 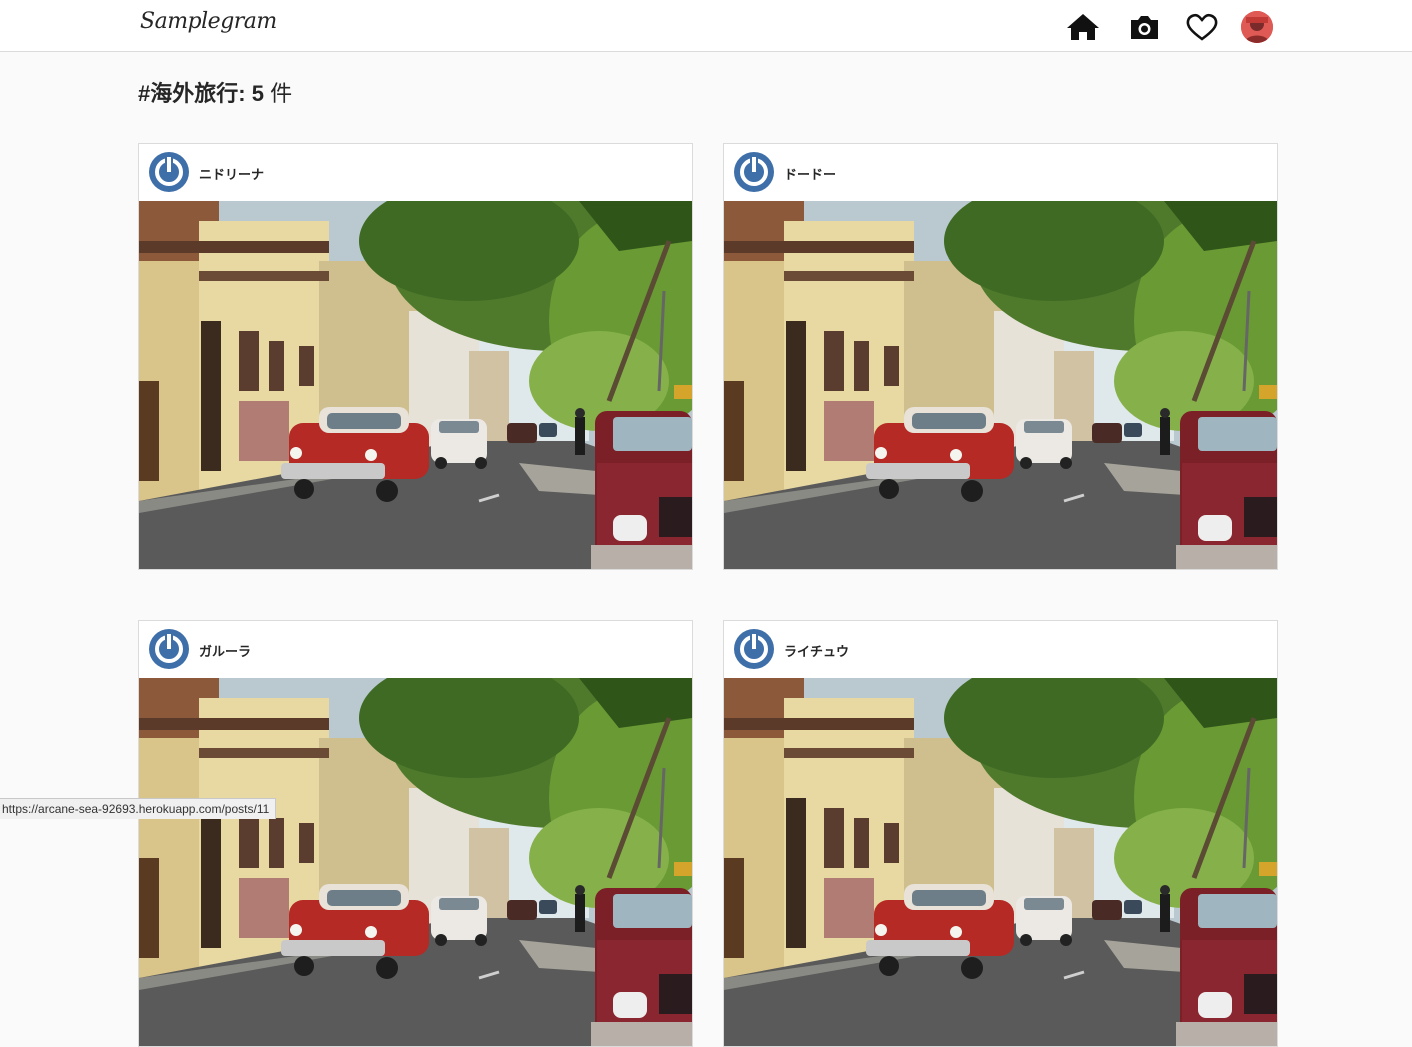 What do you see at coordinates (225, 650) in the screenshot?
I see `username: ガルーラ` at bounding box center [225, 650].